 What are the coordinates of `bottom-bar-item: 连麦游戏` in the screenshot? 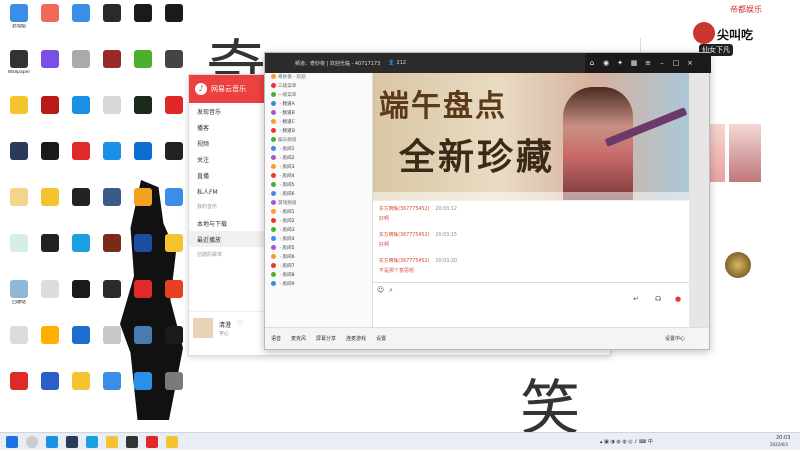 It's located at (356, 338).